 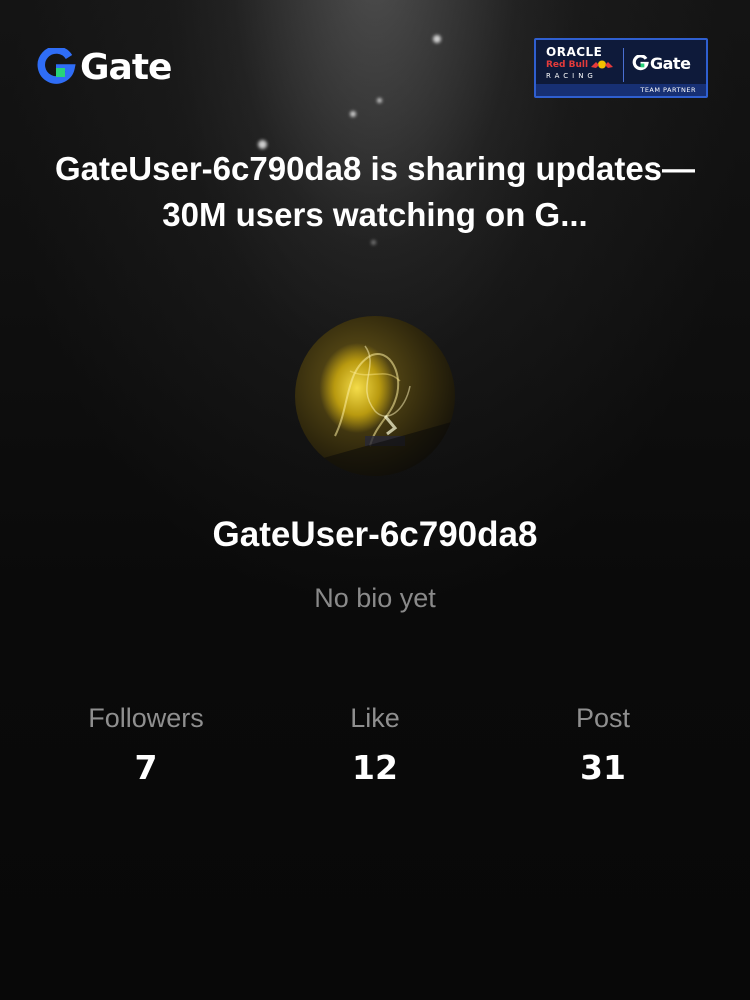 I want to click on badge-gate-logo: Gate, so click(x=661, y=63).